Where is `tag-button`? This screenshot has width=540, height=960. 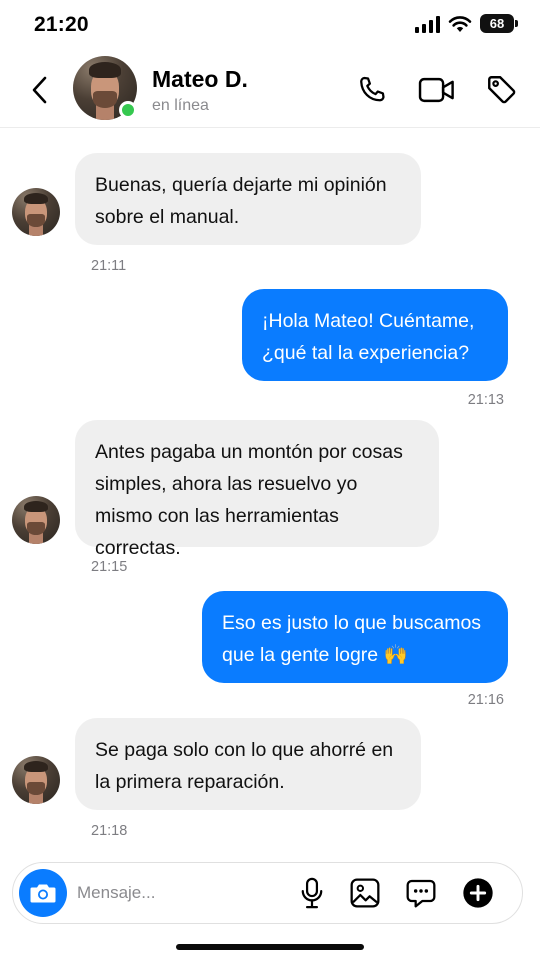
tag-button is located at coordinates (502, 90).